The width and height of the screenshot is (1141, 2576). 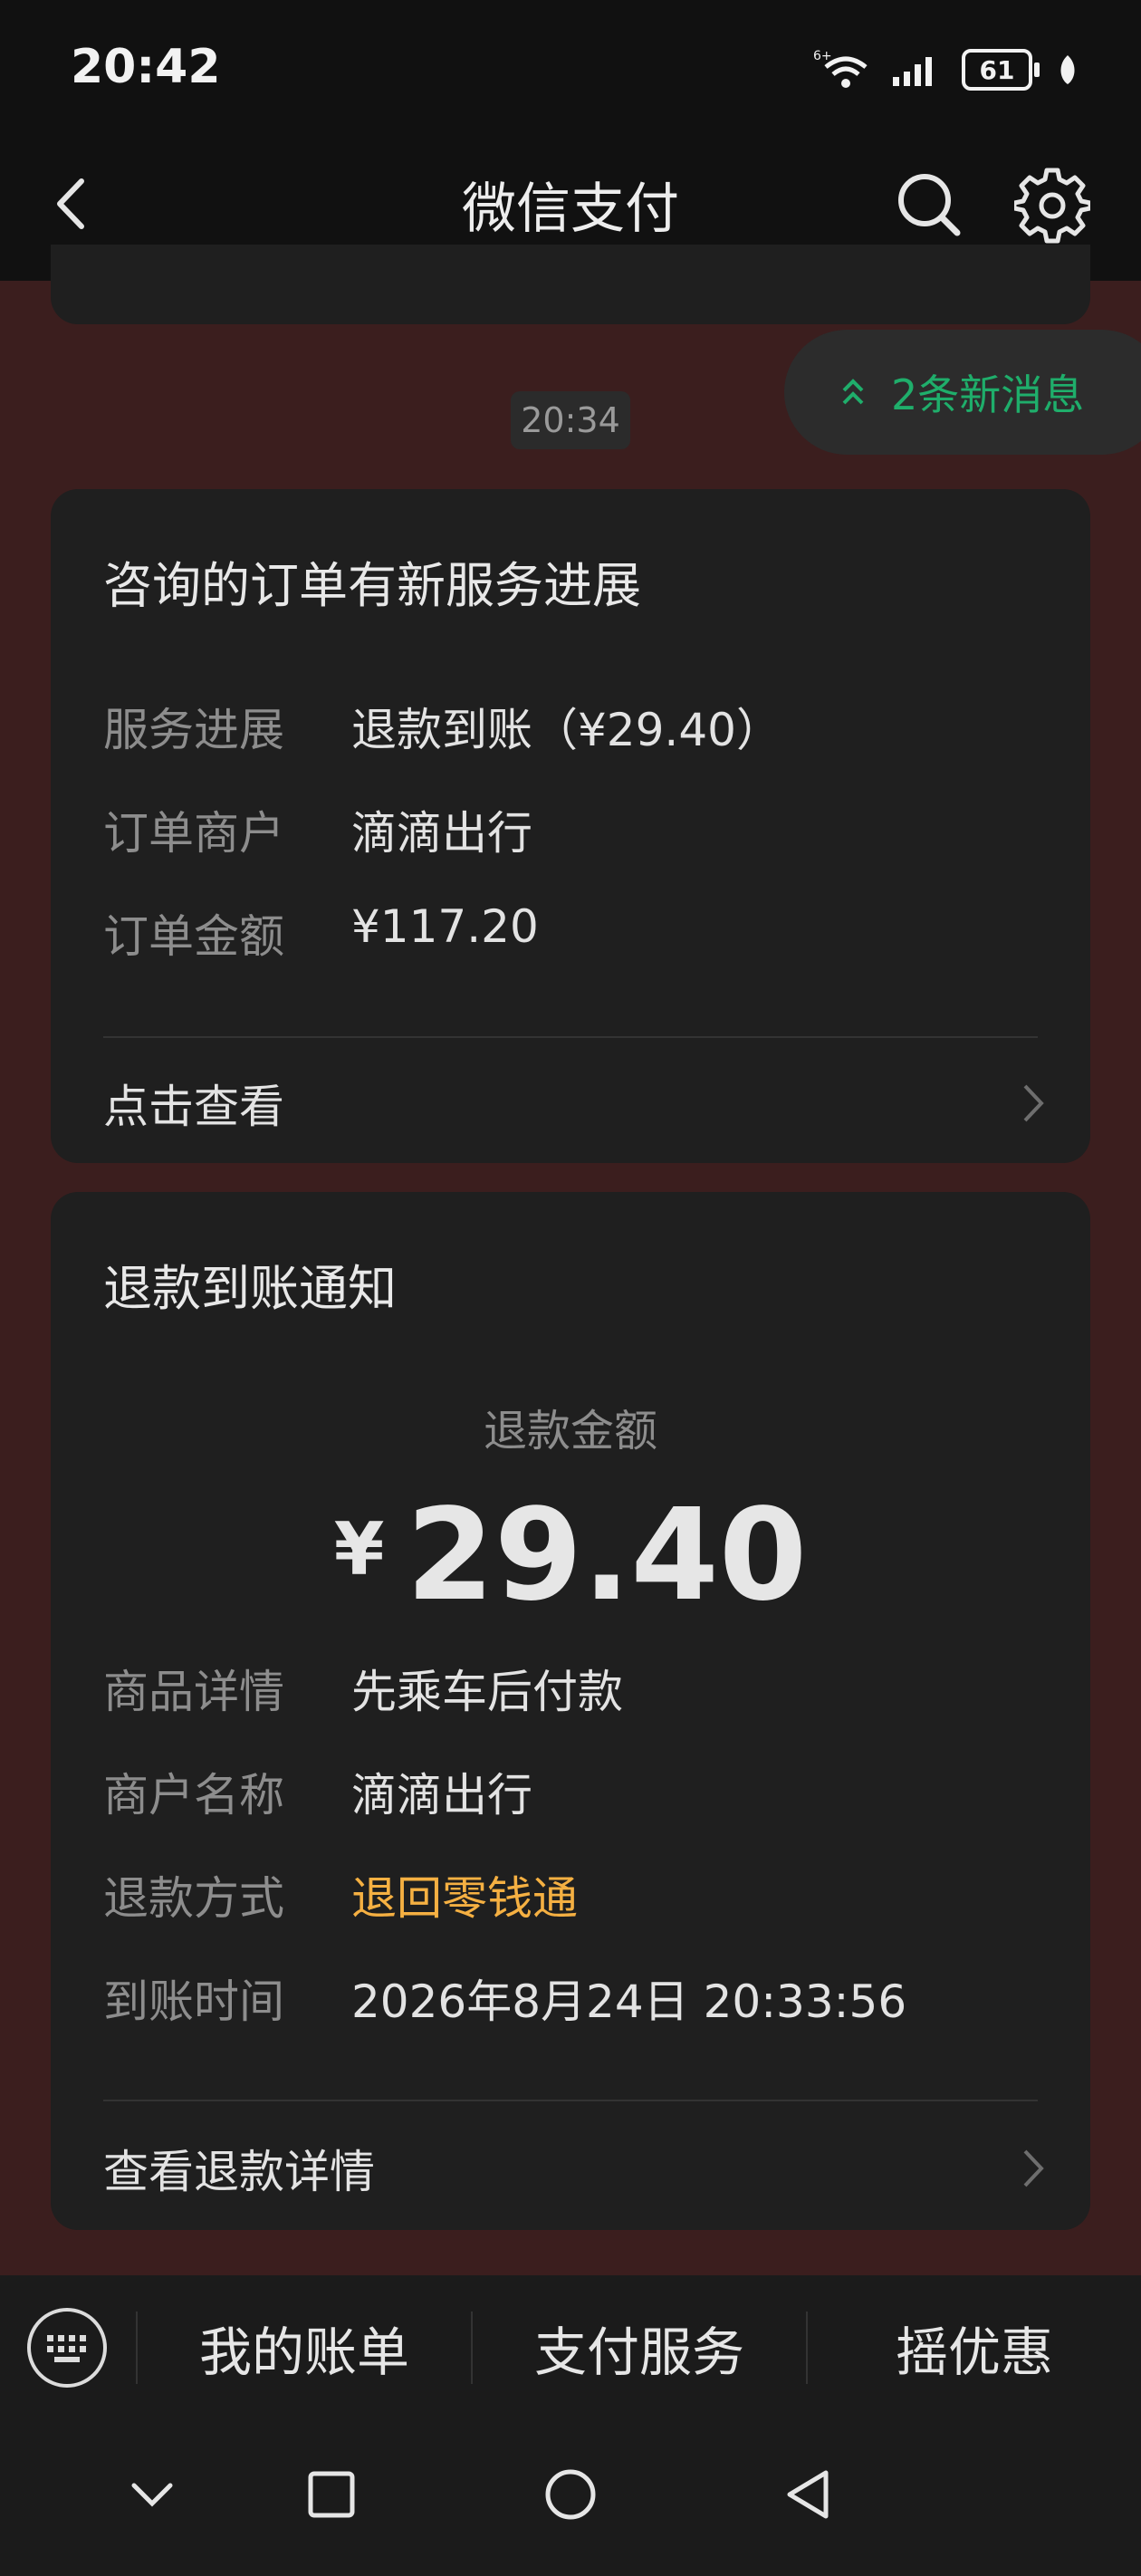 What do you see at coordinates (318, 1791) in the screenshot?
I see `info-row: 商户名称 滴滴出行` at bounding box center [318, 1791].